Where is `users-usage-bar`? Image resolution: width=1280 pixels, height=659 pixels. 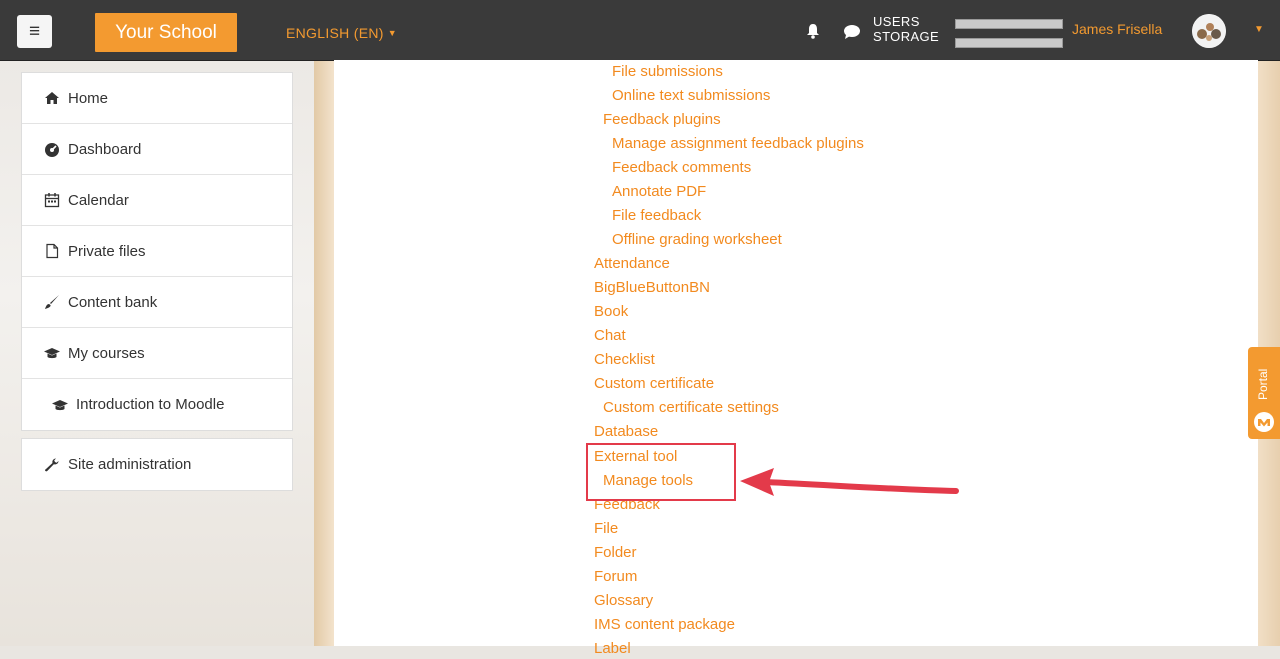
users-usage-bar is located at coordinates (1009, 24).